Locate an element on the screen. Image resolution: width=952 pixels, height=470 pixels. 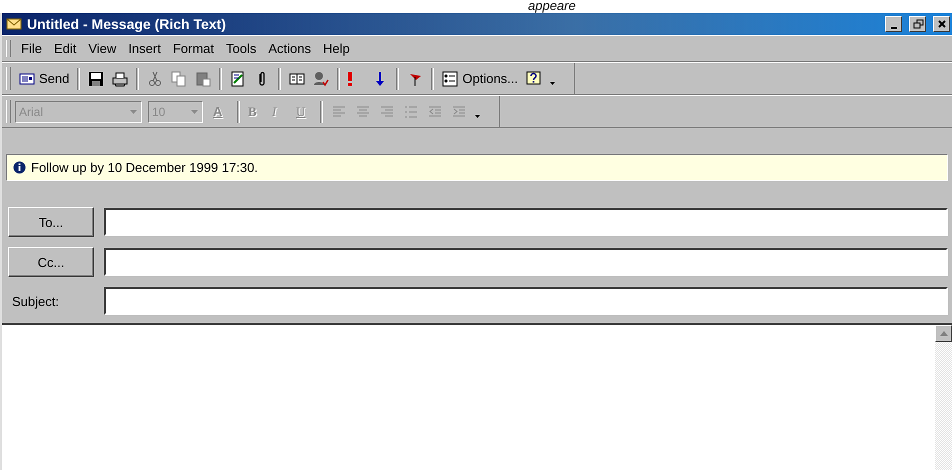
send-button: Send is located at coordinates (44, 78).